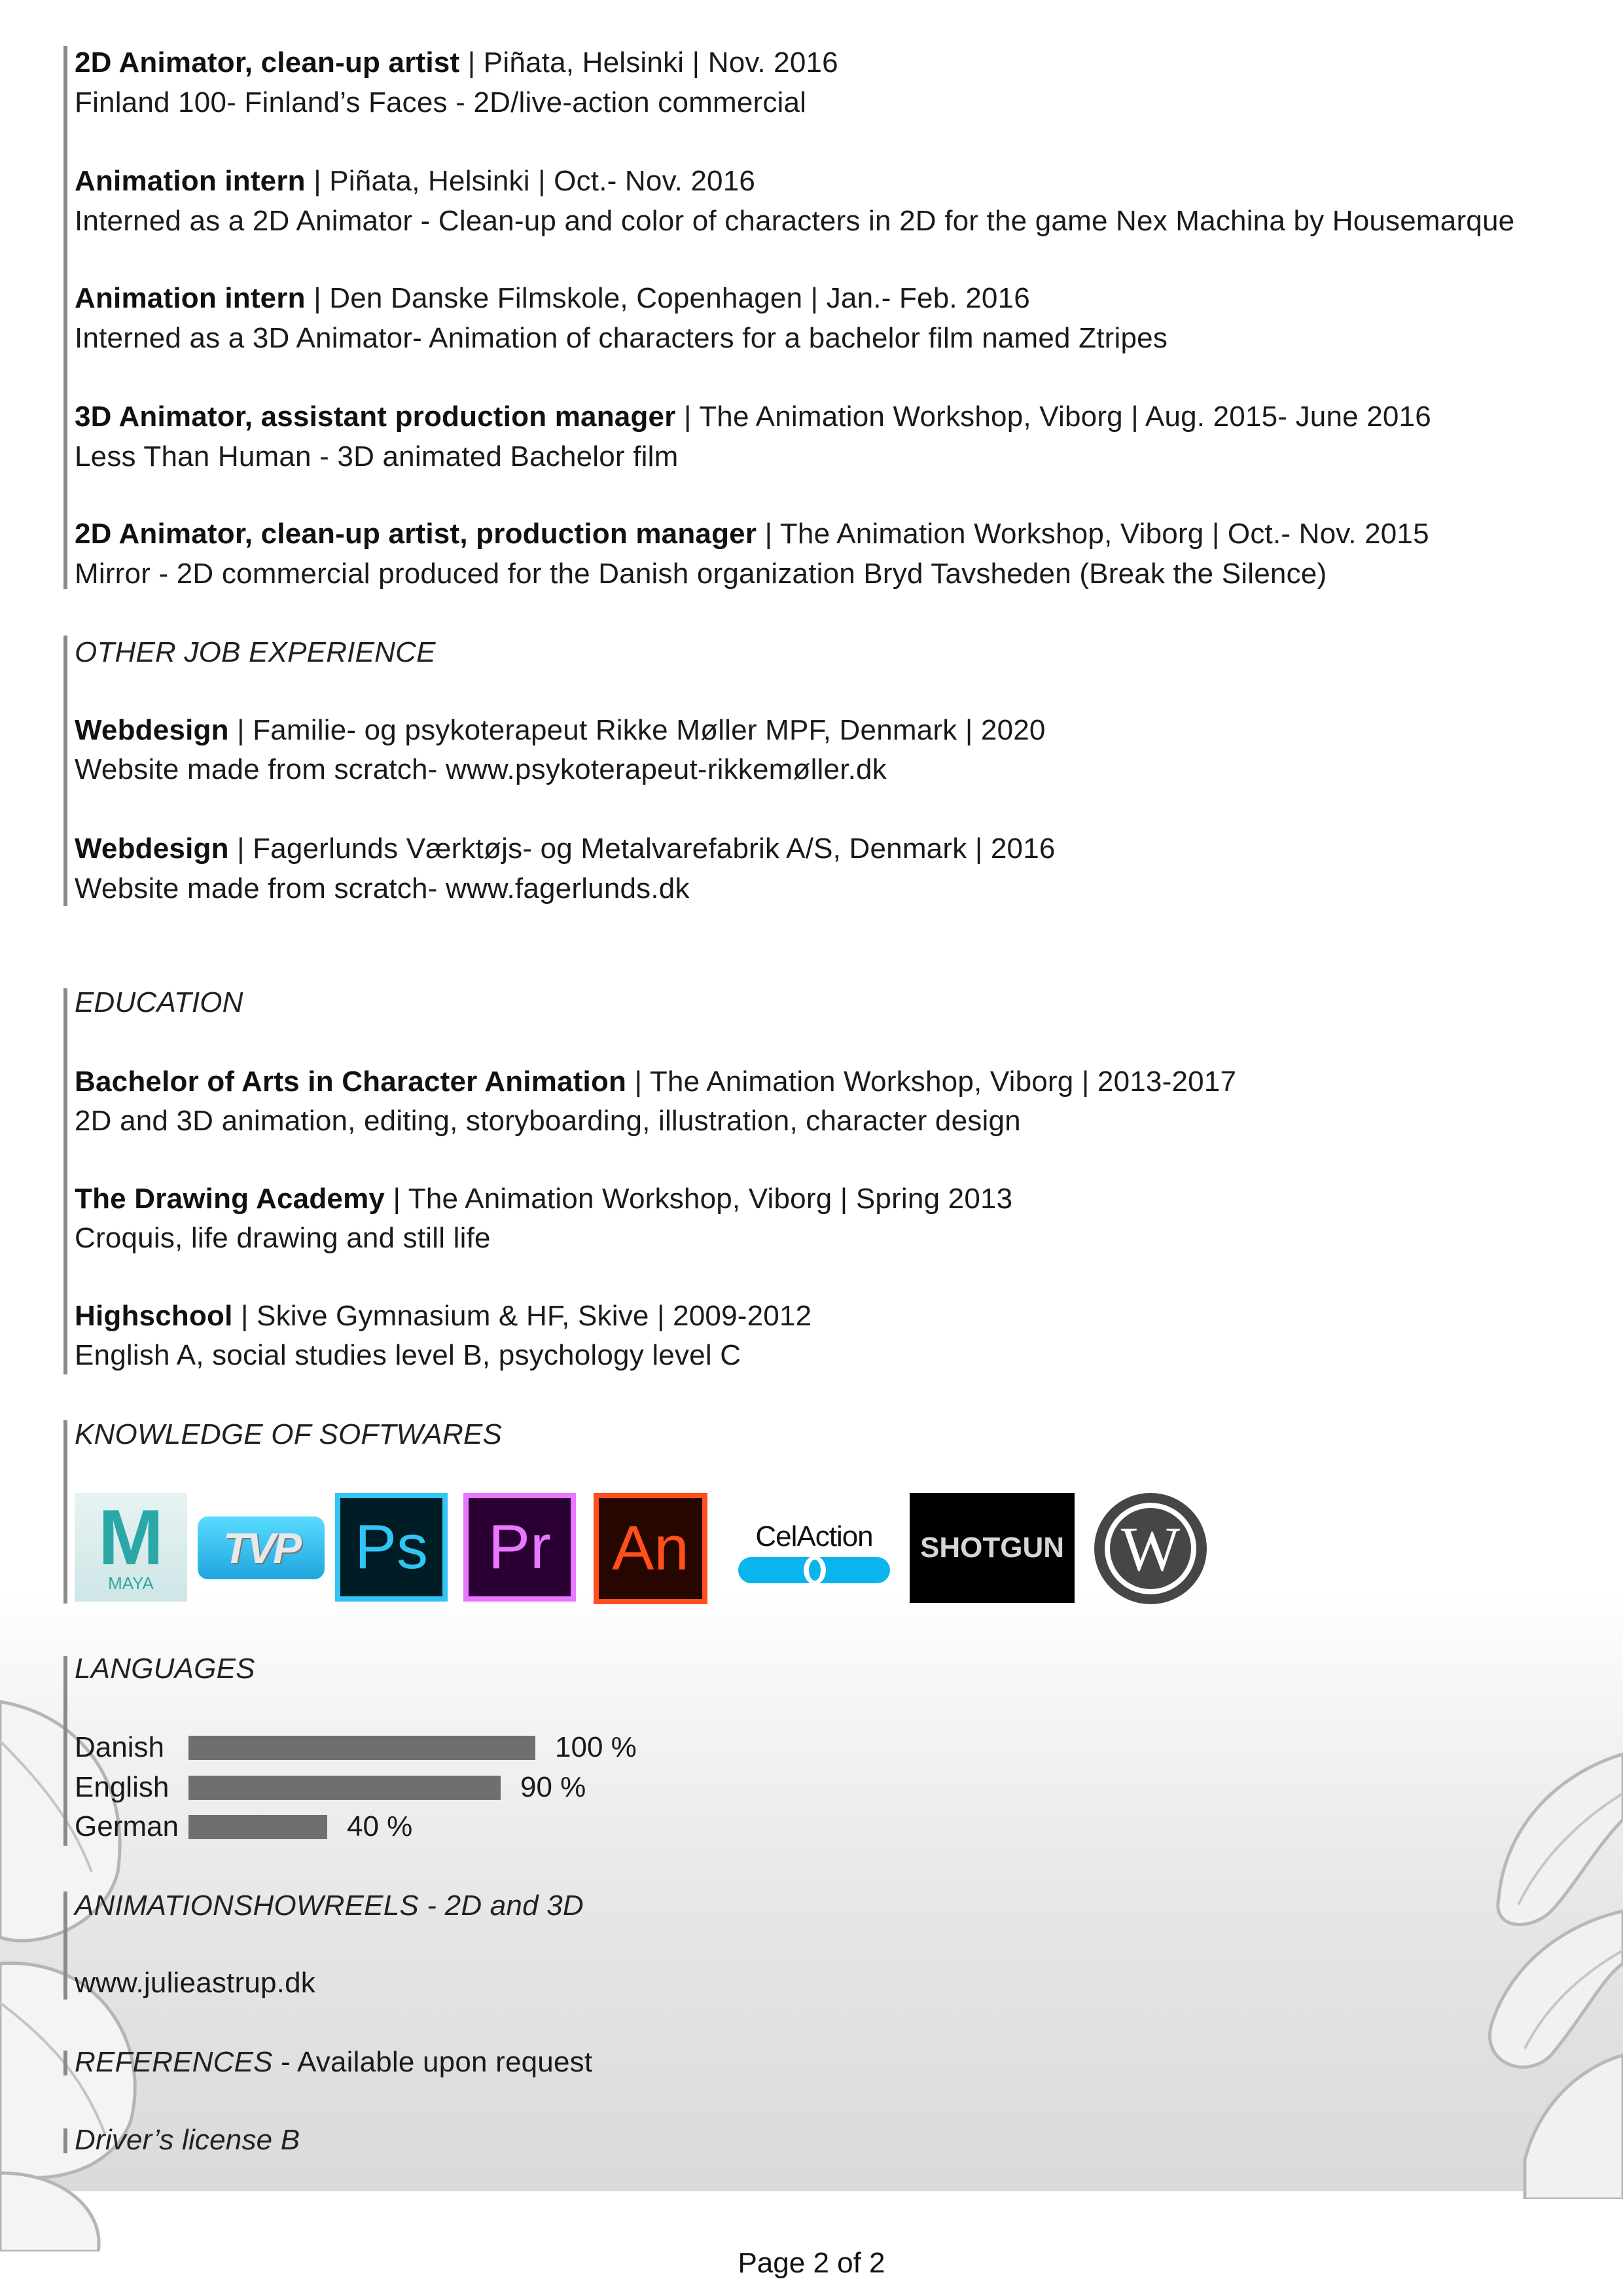  What do you see at coordinates (131, 1537) in the screenshot?
I see `maya-mark: M` at bounding box center [131, 1537].